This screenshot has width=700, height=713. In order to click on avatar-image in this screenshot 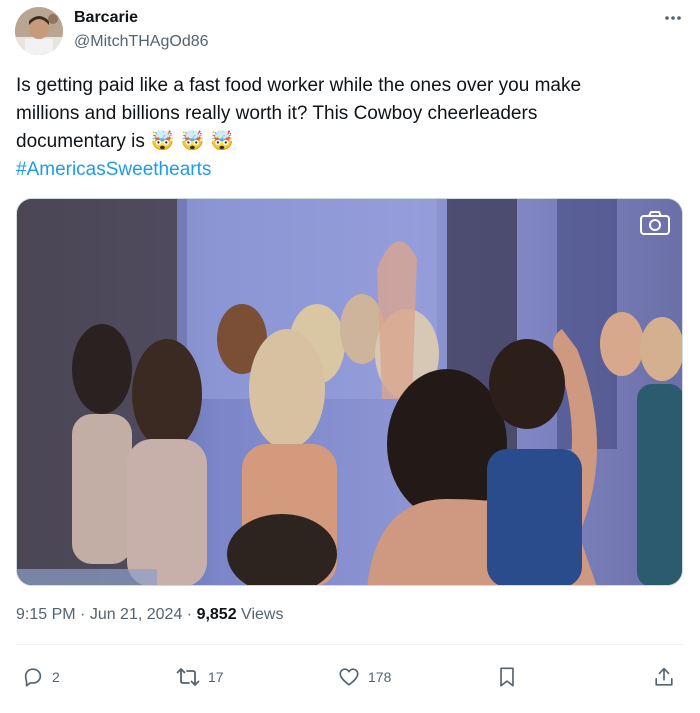, I will do `click(39, 31)`.